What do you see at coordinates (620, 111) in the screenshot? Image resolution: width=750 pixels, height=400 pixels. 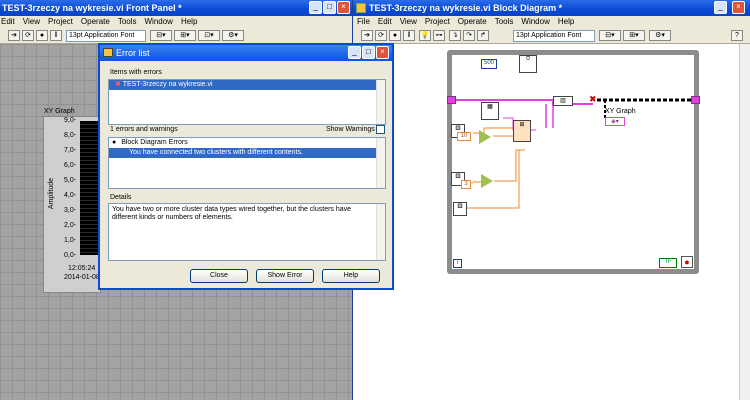 I see `xy-graph-terminal-label: XY Graph` at bounding box center [620, 111].